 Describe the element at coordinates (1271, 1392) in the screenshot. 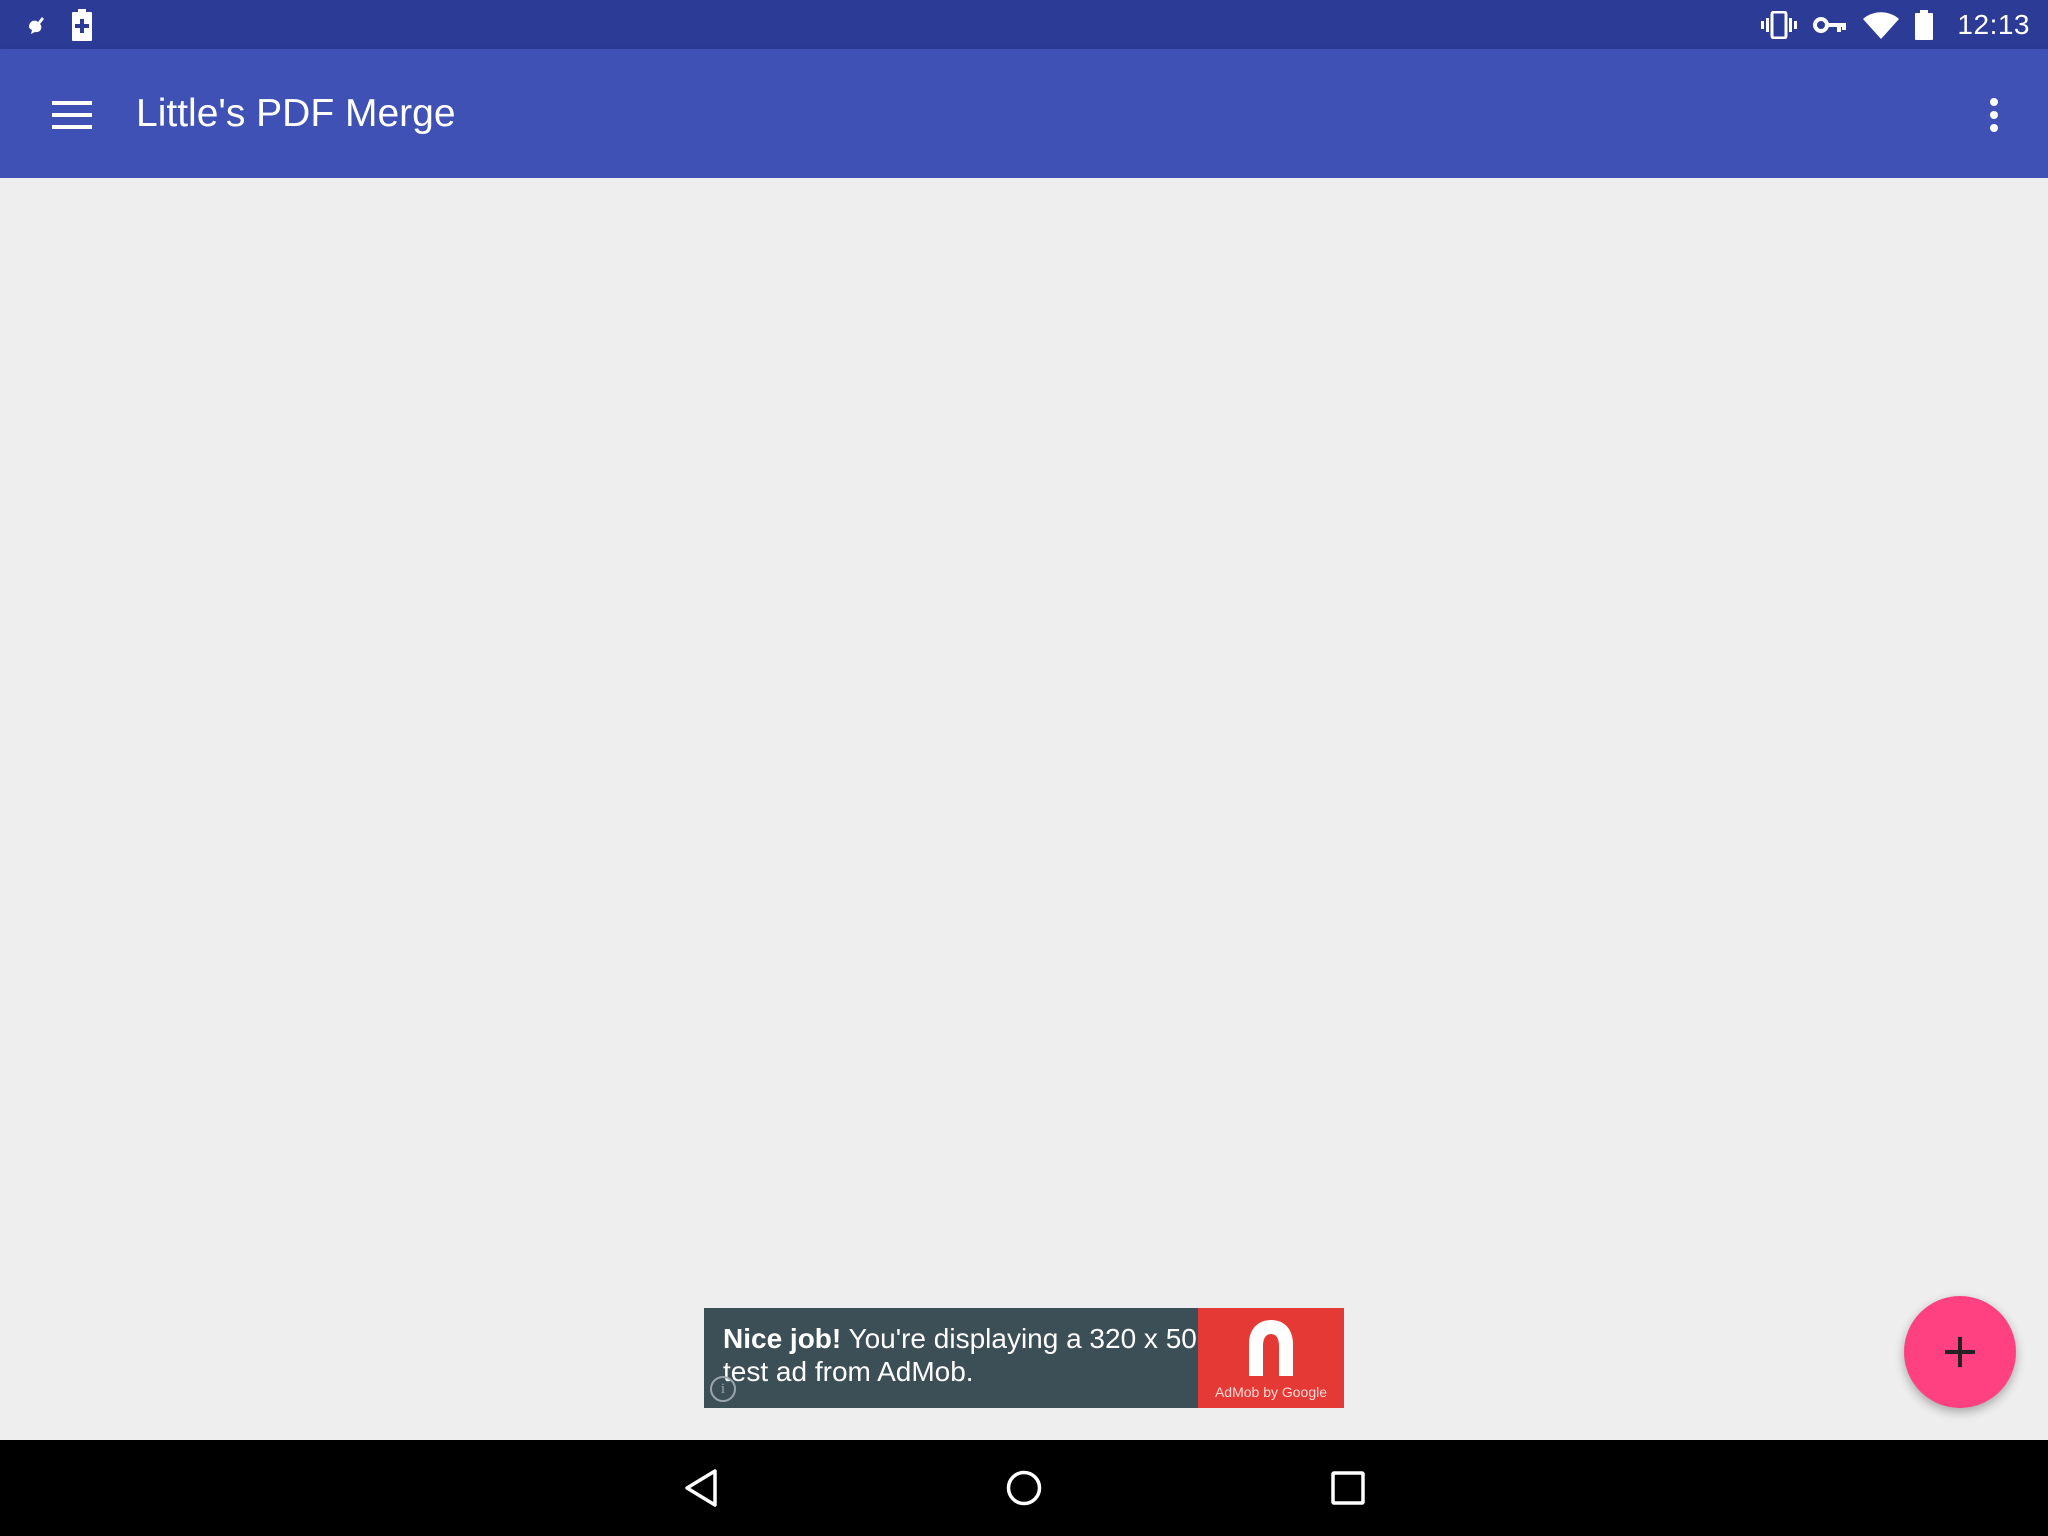

I see `admob-caption: AdMob by Google` at that location.